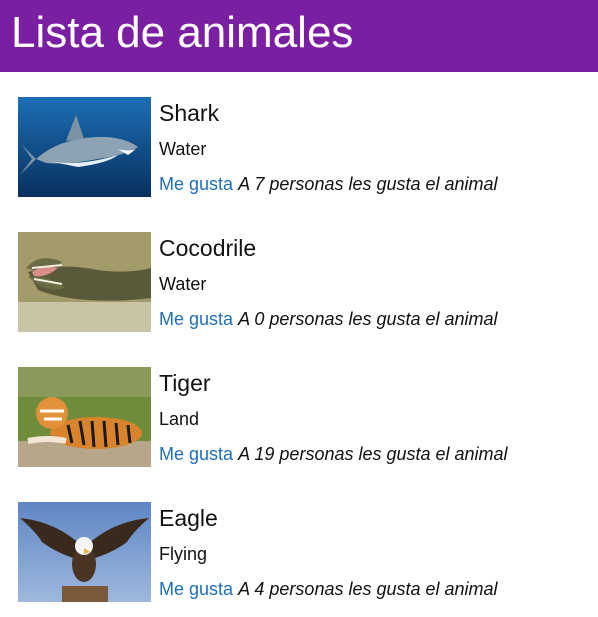 This screenshot has height=617, width=598. Describe the element at coordinates (189, 113) in the screenshot. I see `animal-name: Shark` at that location.